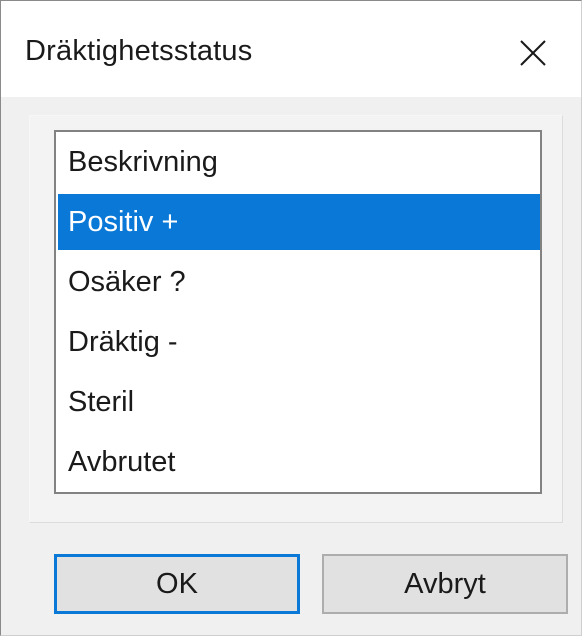 This screenshot has width=582, height=636. What do you see at coordinates (299, 402) in the screenshot?
I see `list-item-steril: Steril` at bounding box center [299, 402].